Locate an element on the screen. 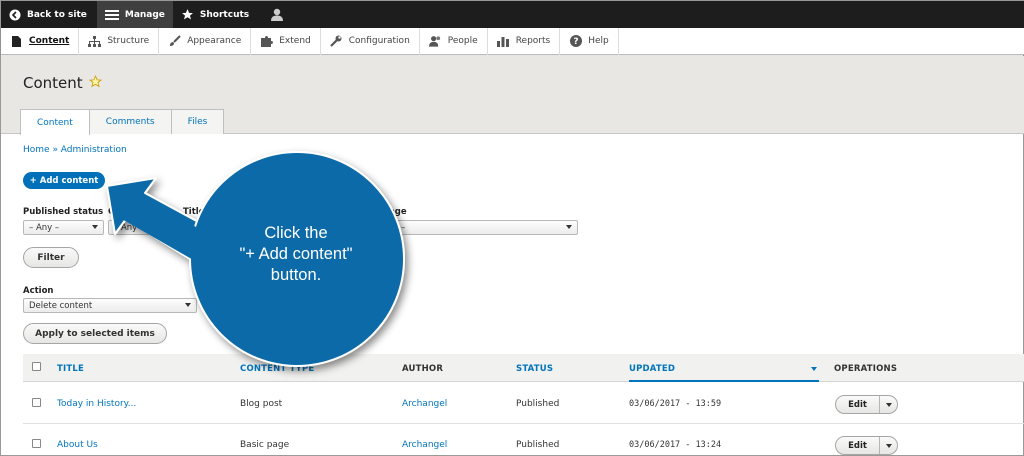  shortcuts-tab: Shortcuts is located at coordinates (215, 14).